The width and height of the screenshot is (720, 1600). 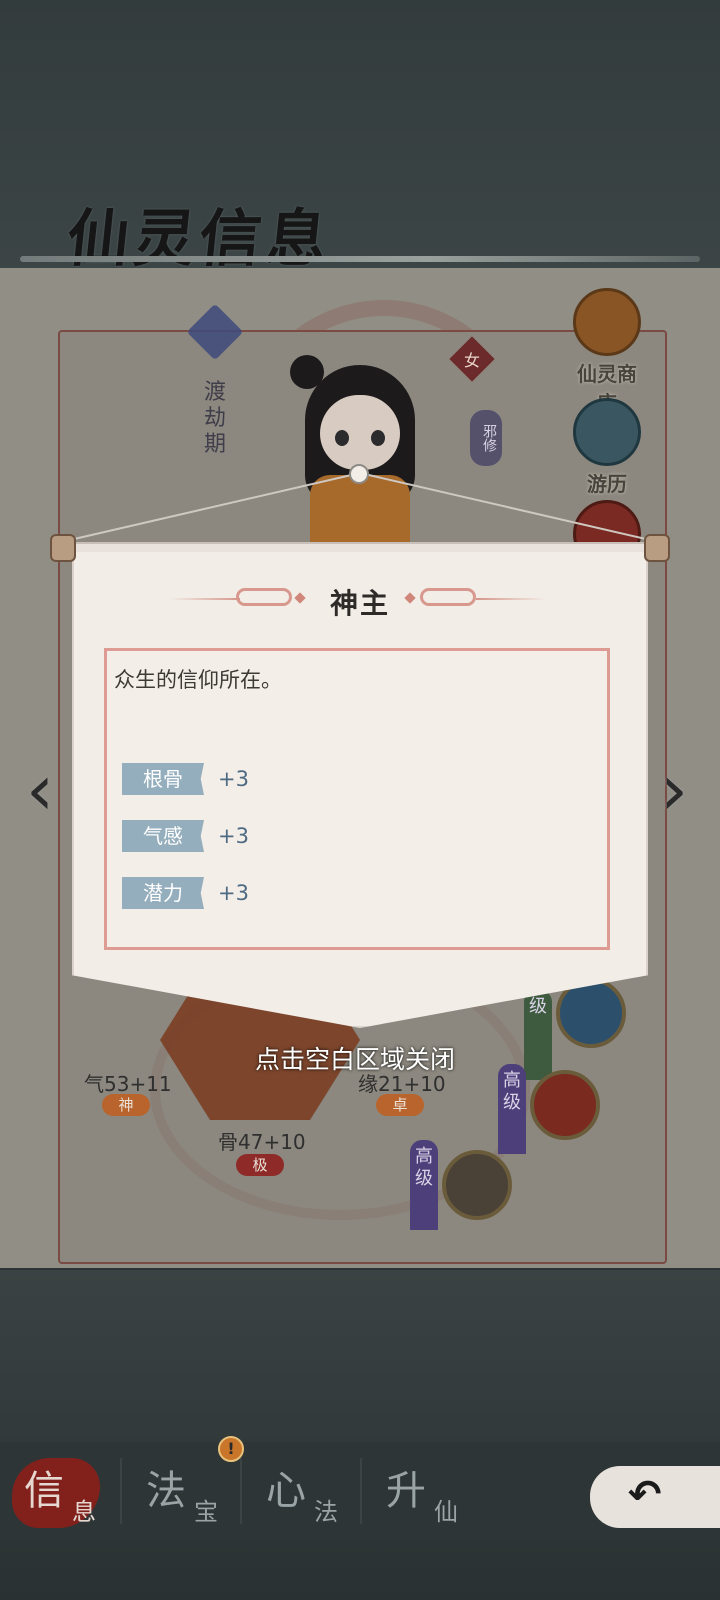 I want to click on gender-label: 女, so click(x=471, y=360).